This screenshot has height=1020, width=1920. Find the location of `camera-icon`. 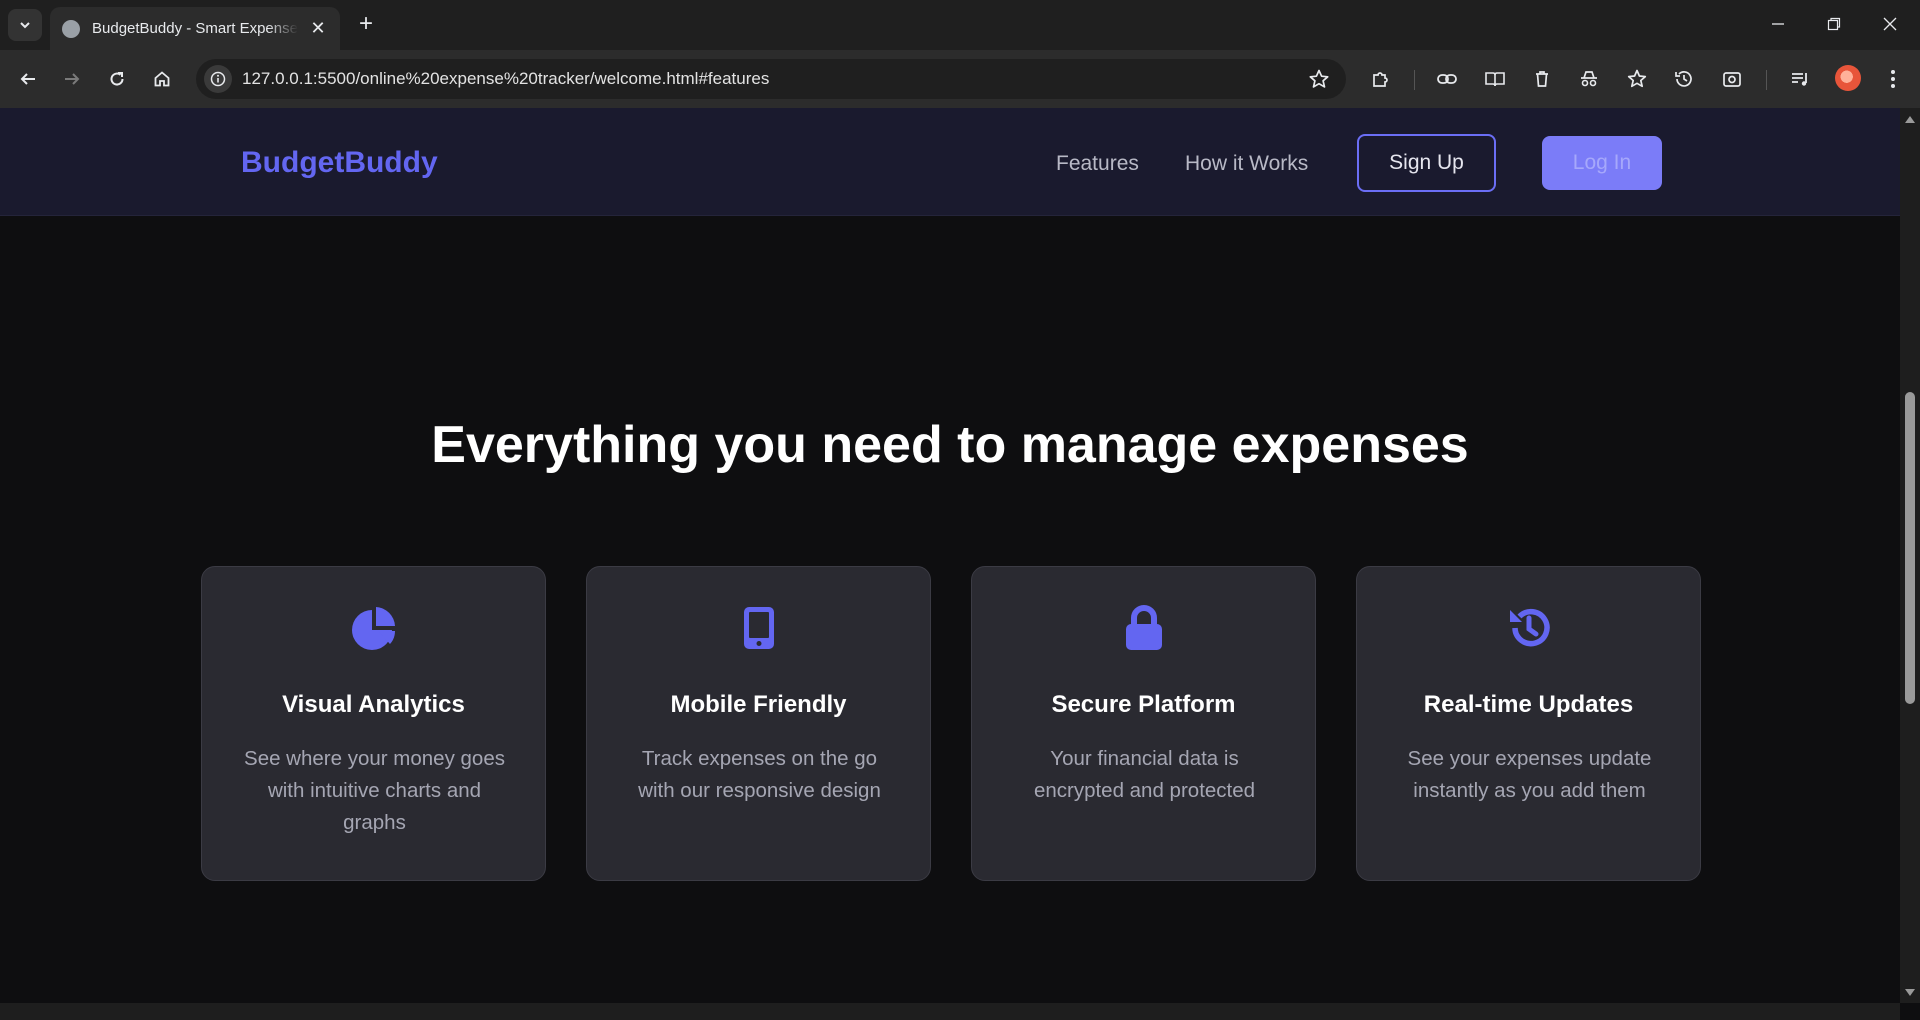

camera-icon is located at coordinates (1732, 79).